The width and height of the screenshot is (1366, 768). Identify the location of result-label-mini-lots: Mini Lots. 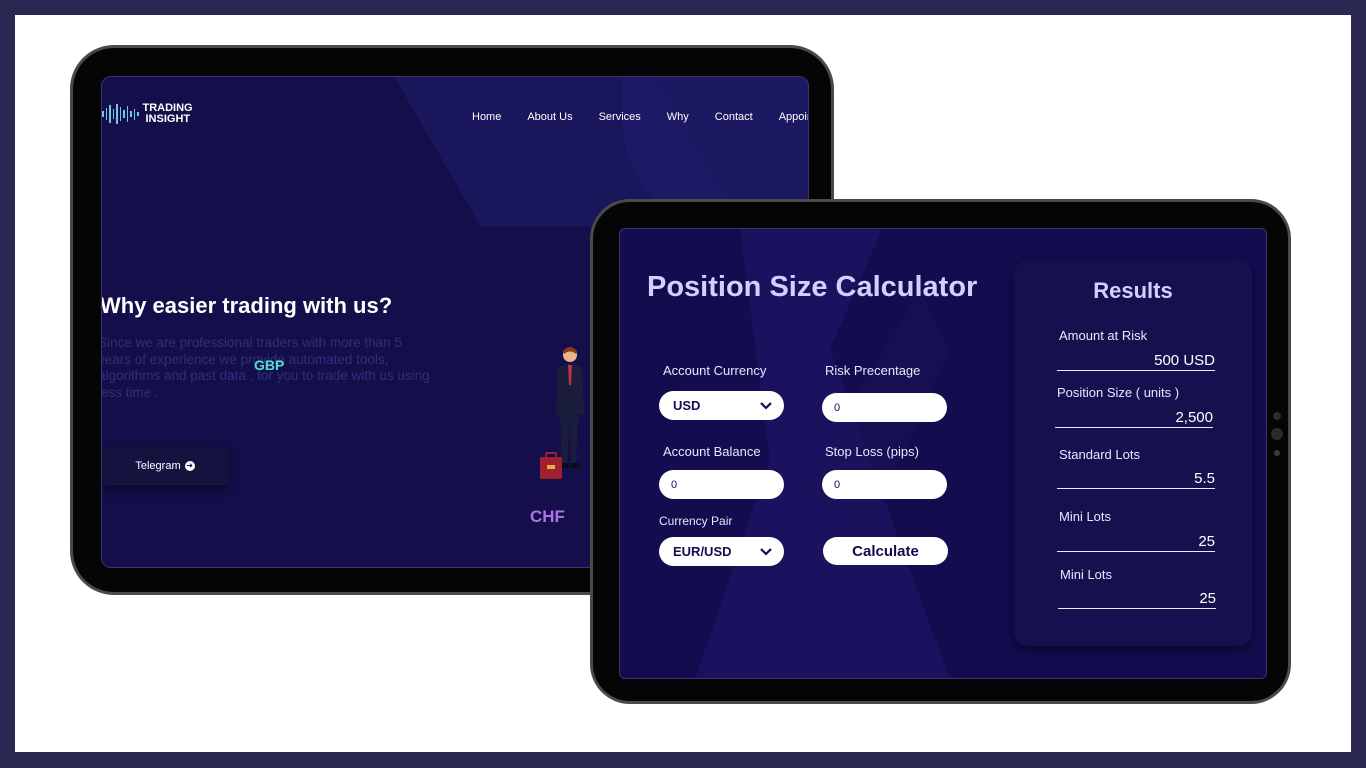
(1085, 516).